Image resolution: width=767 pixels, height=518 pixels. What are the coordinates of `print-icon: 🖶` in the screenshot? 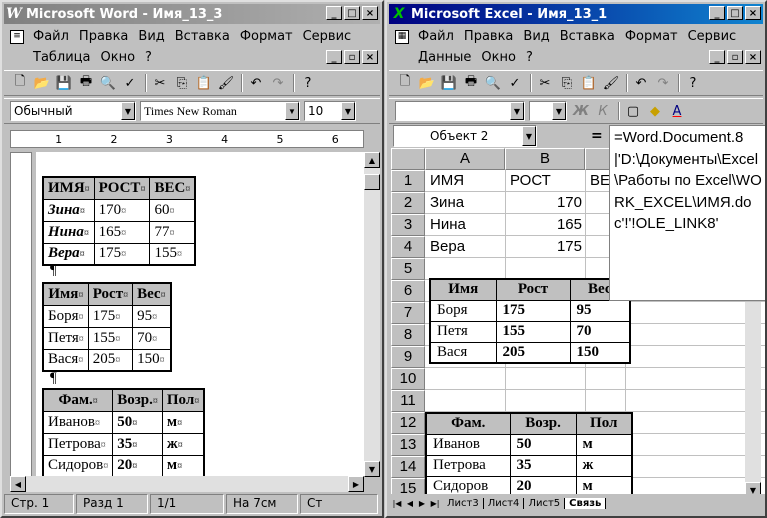 It's located at (471, 83).